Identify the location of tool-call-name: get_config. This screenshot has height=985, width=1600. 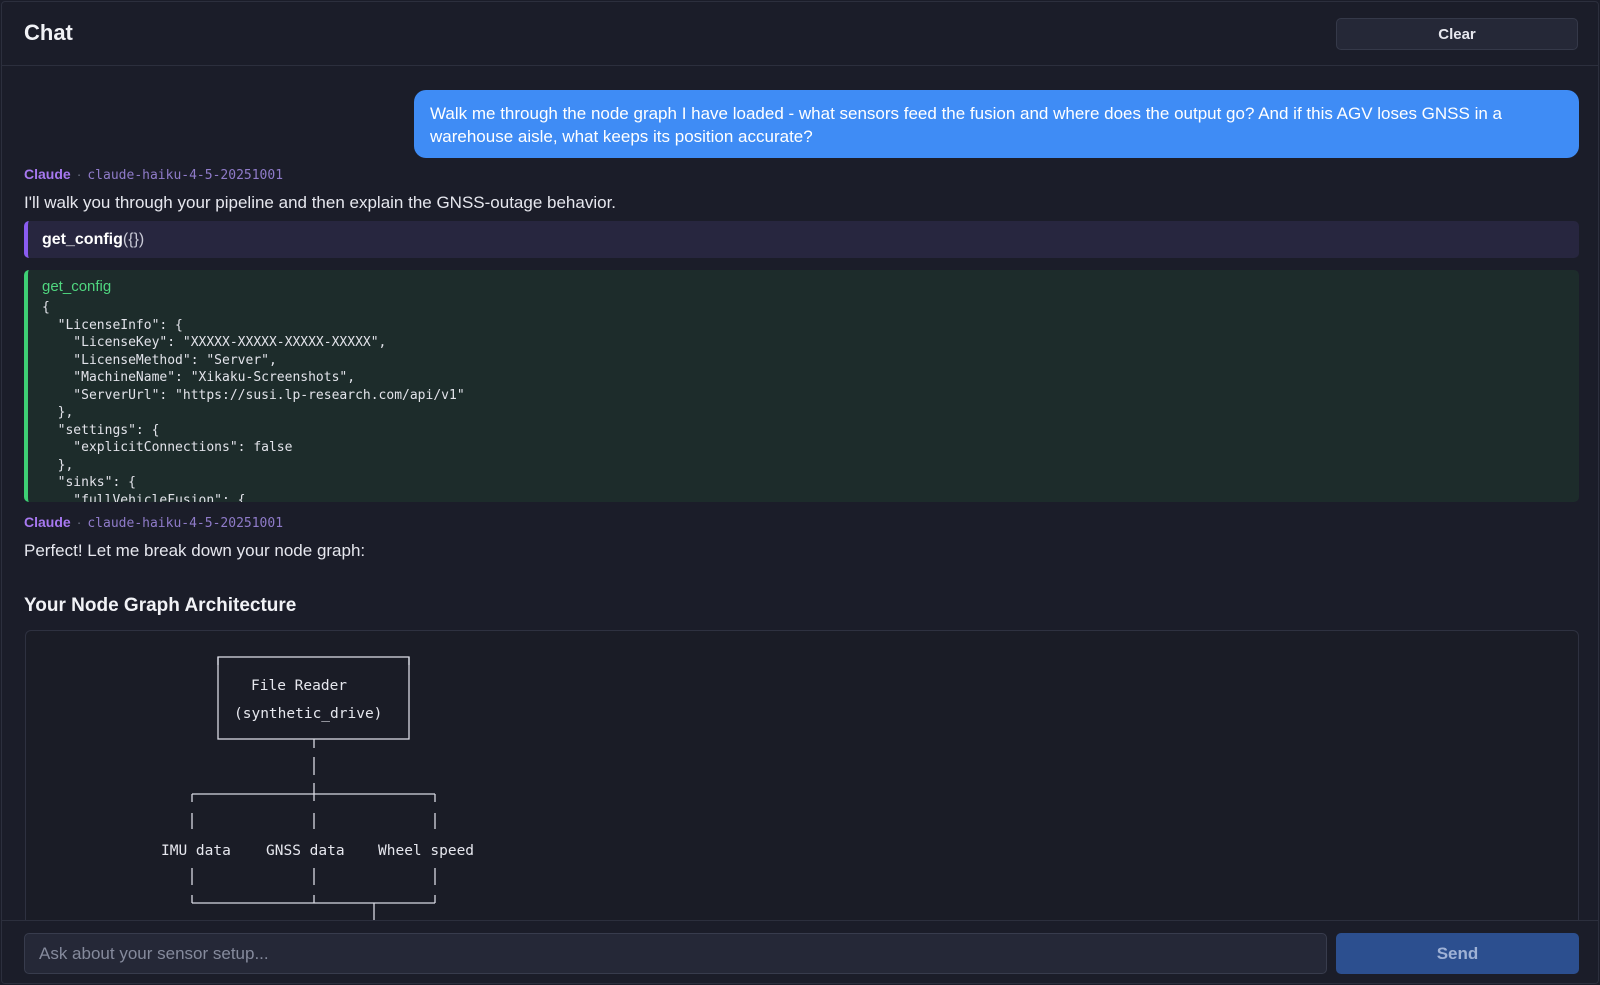
(82, 239).